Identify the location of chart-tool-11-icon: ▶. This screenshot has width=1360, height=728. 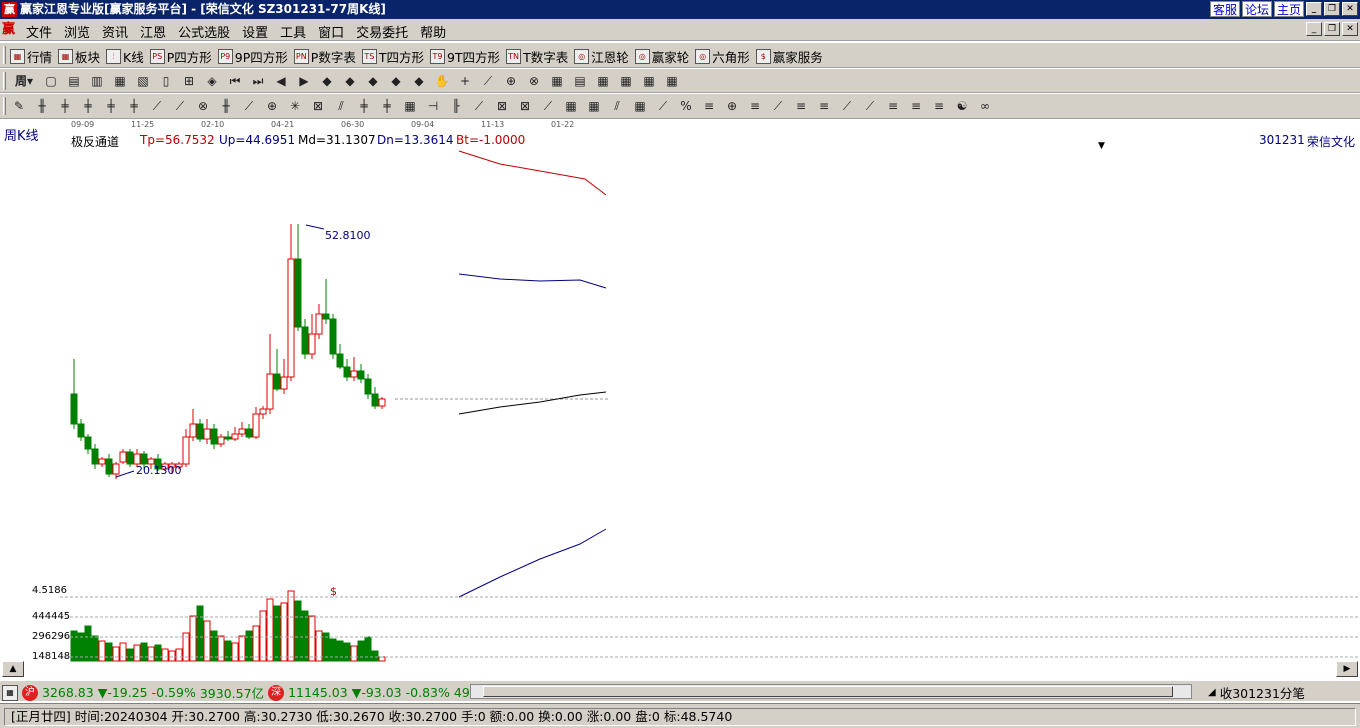
(304, 81).